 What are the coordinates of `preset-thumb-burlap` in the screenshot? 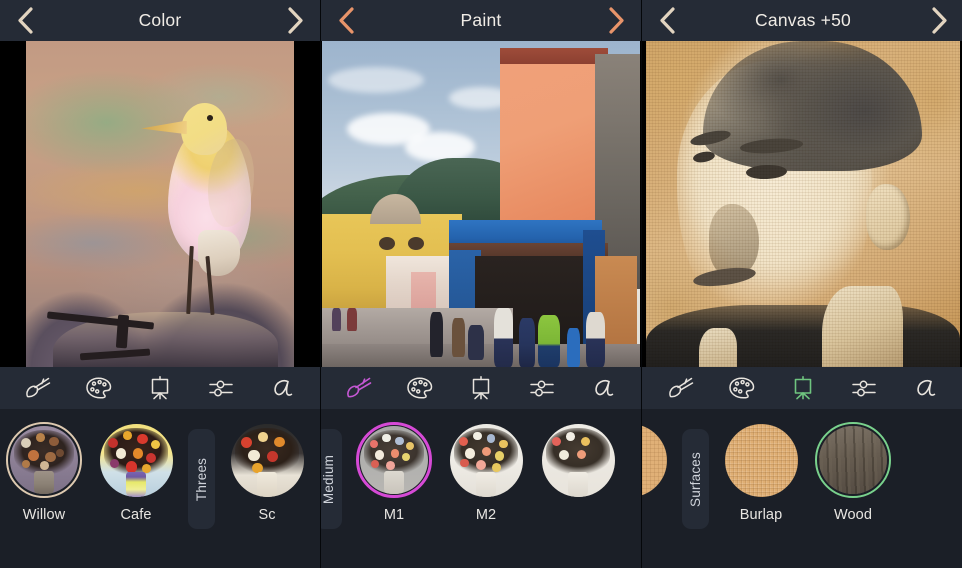 It's located at (761, 460).